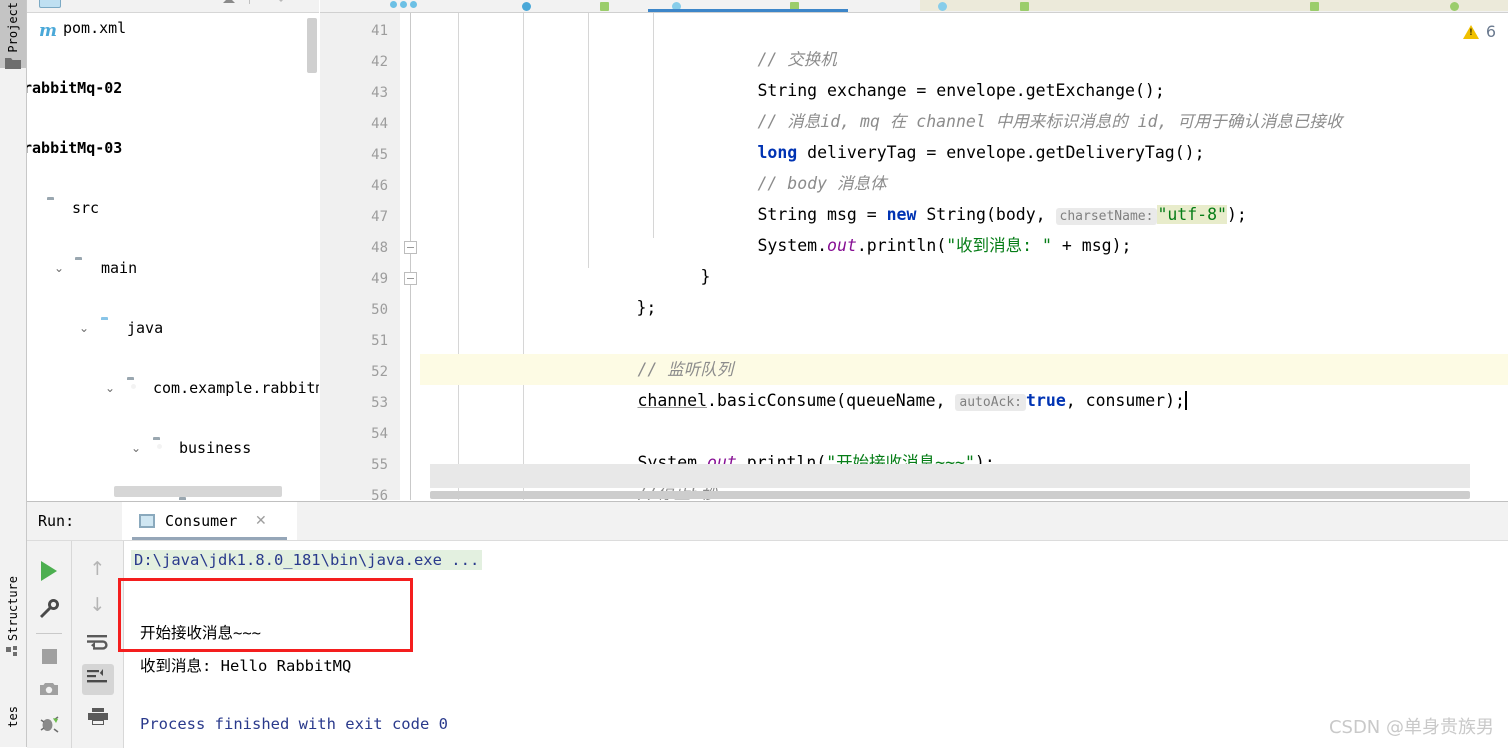  I want to click on code-line-54: System.out.println("开始接收消息~~~");, so click(964, 444).